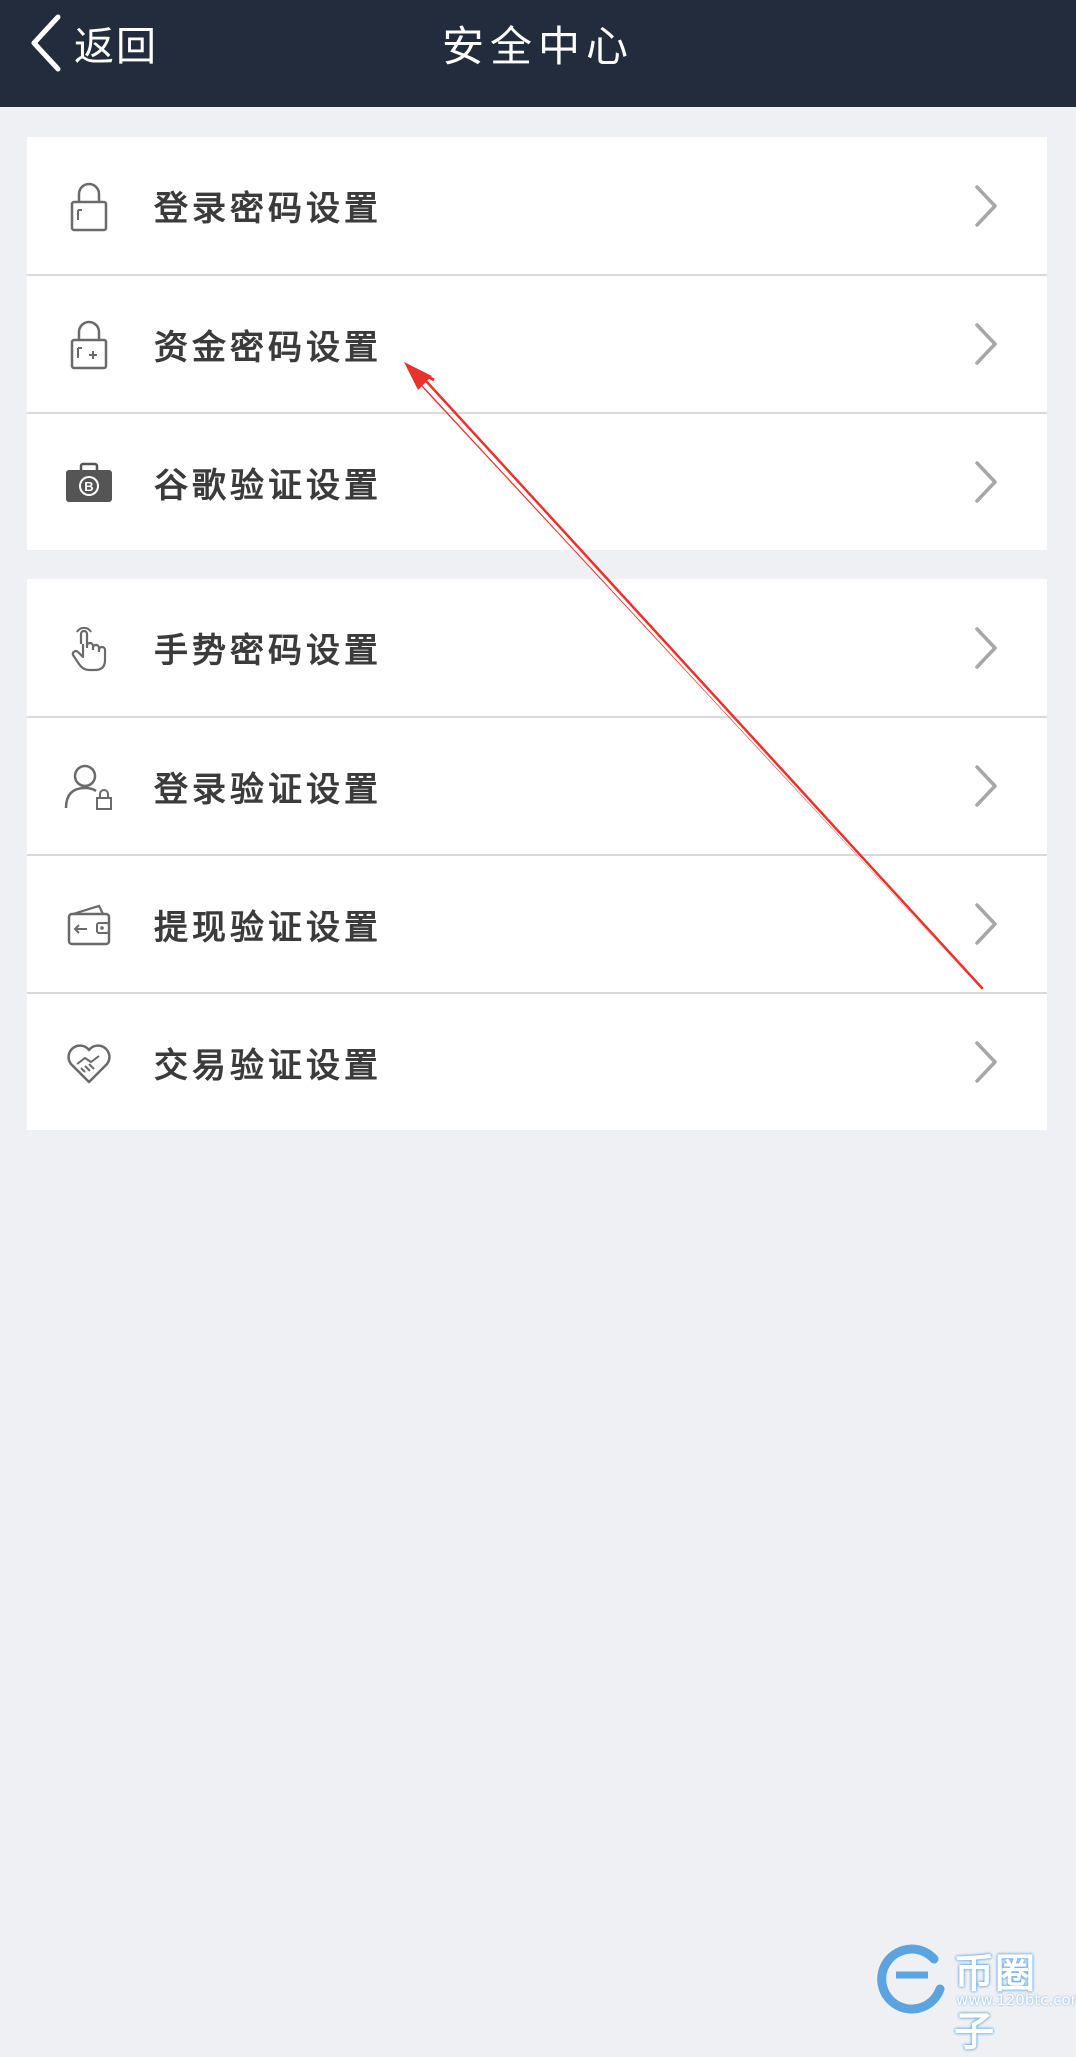  I want to click on menu-item-label: 交易验证设置, so click(268, 1065).